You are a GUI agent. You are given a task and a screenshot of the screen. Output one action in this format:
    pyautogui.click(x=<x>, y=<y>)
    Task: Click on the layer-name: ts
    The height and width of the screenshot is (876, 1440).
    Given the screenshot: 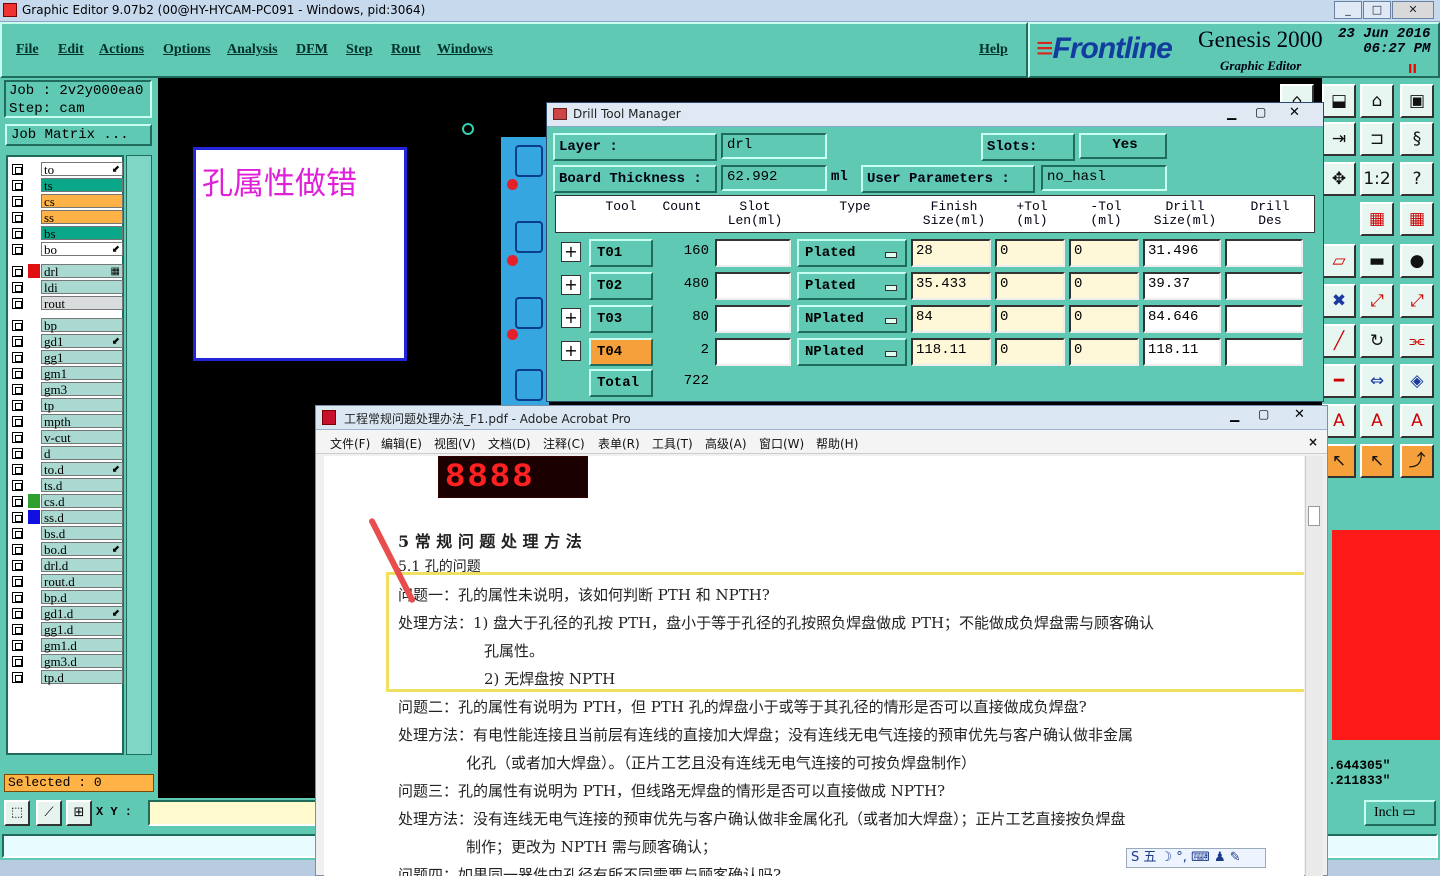 What is the action you would take?
    pyautogui.click(x=82, y=185)
    